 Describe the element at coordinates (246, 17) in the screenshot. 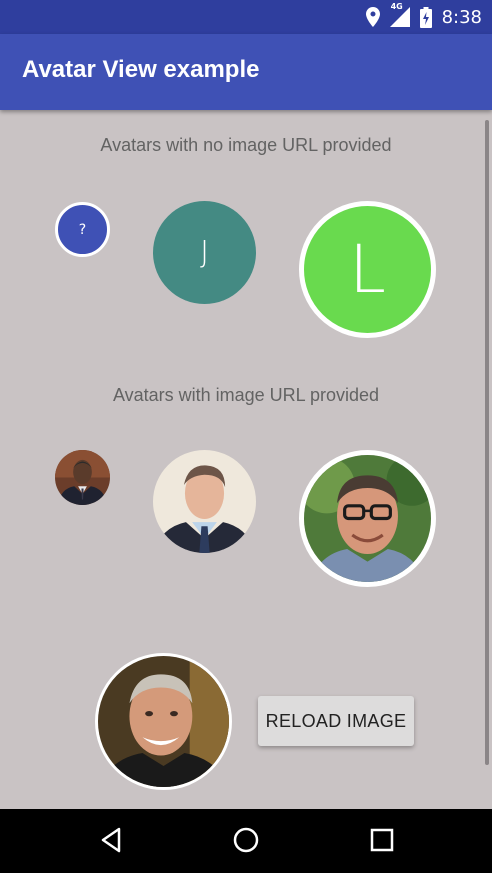

I see `status-bar: 4G 8:38` at that location.